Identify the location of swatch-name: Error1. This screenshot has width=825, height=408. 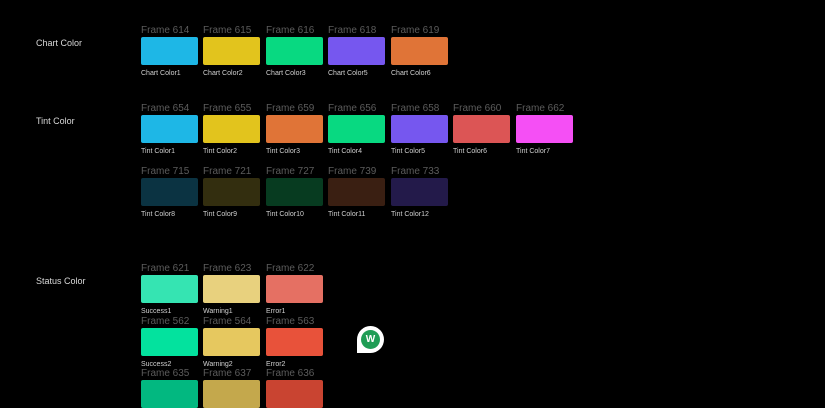
(276, 311).